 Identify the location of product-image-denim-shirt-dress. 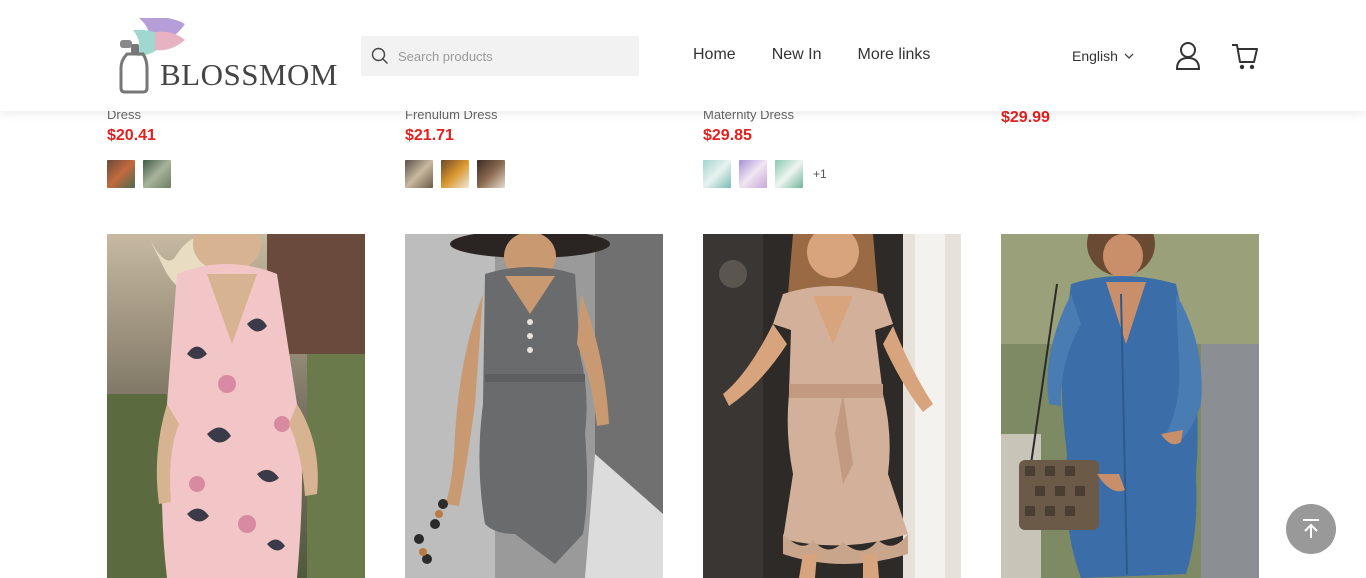
(1130, 406).